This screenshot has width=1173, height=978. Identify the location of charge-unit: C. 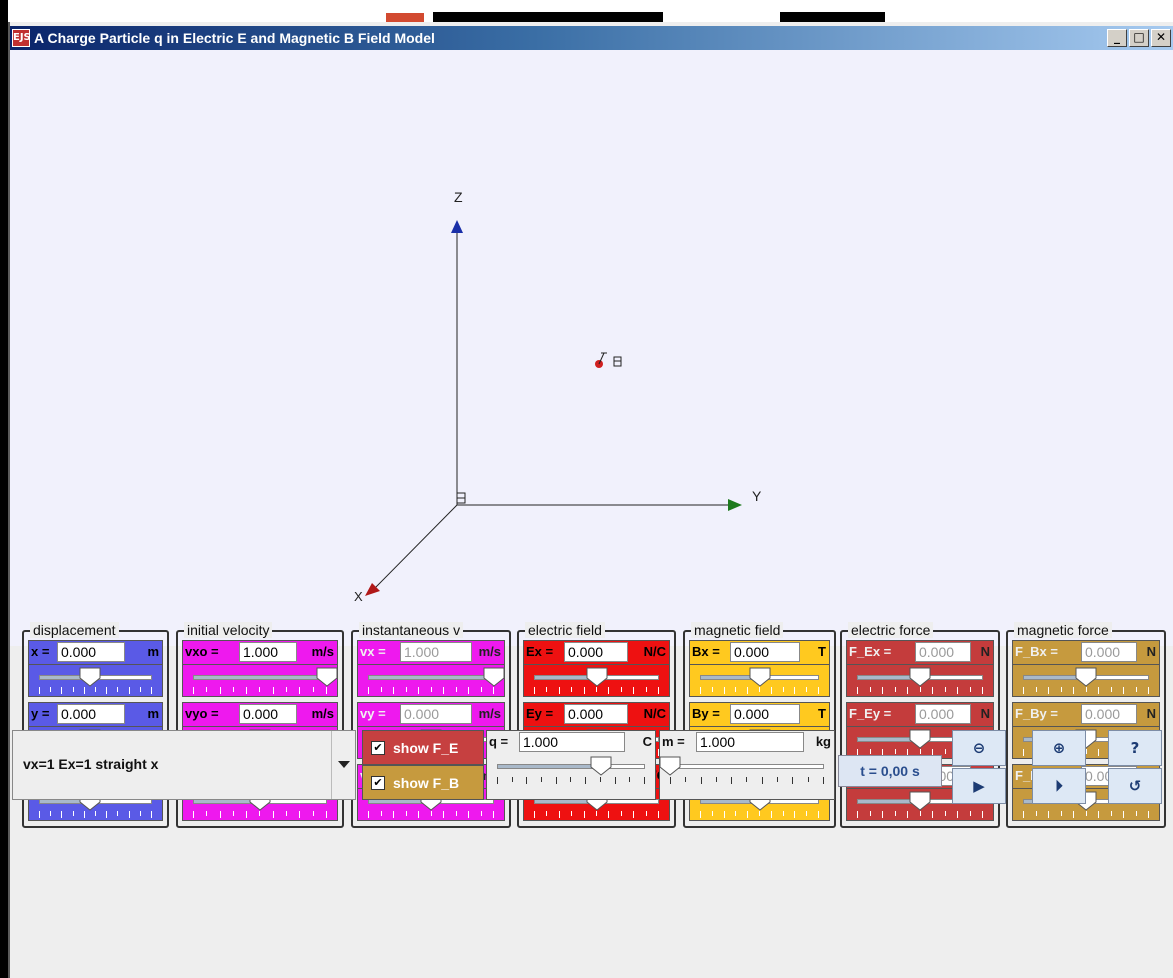
(647, 741).